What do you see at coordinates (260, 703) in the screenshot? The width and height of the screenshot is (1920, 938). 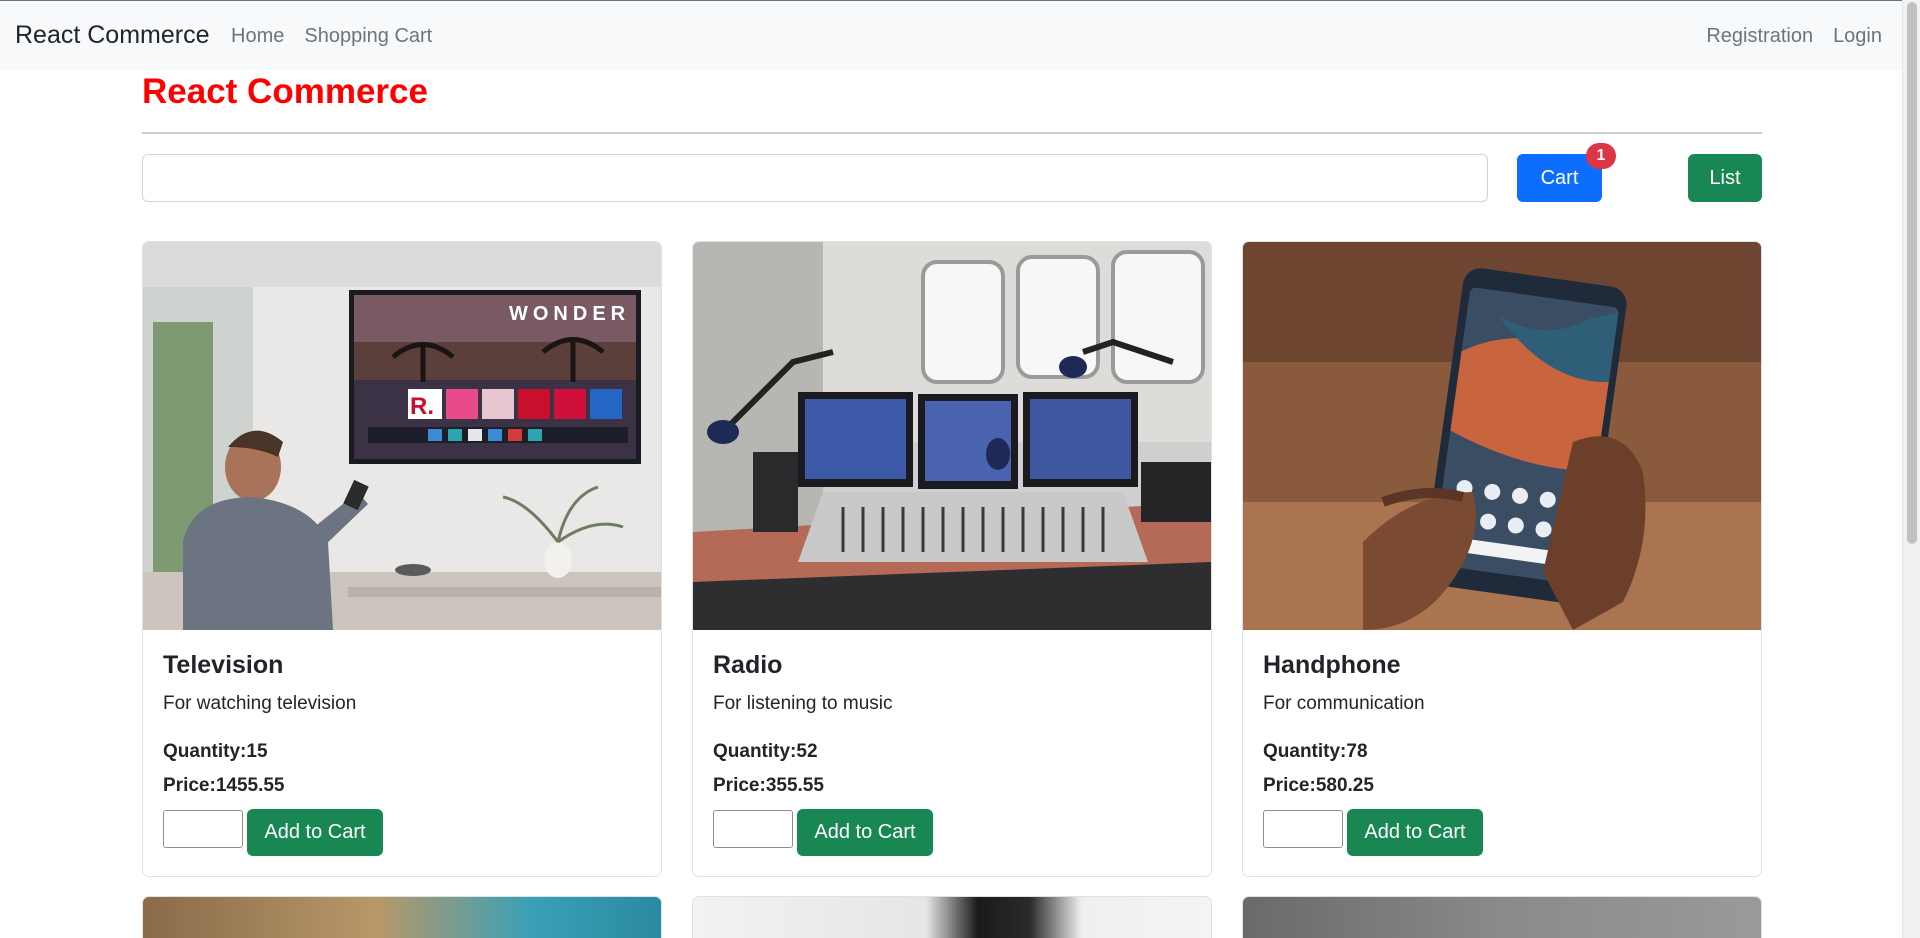 I see `product-description: For watching television` at bounding box center [260, 703].